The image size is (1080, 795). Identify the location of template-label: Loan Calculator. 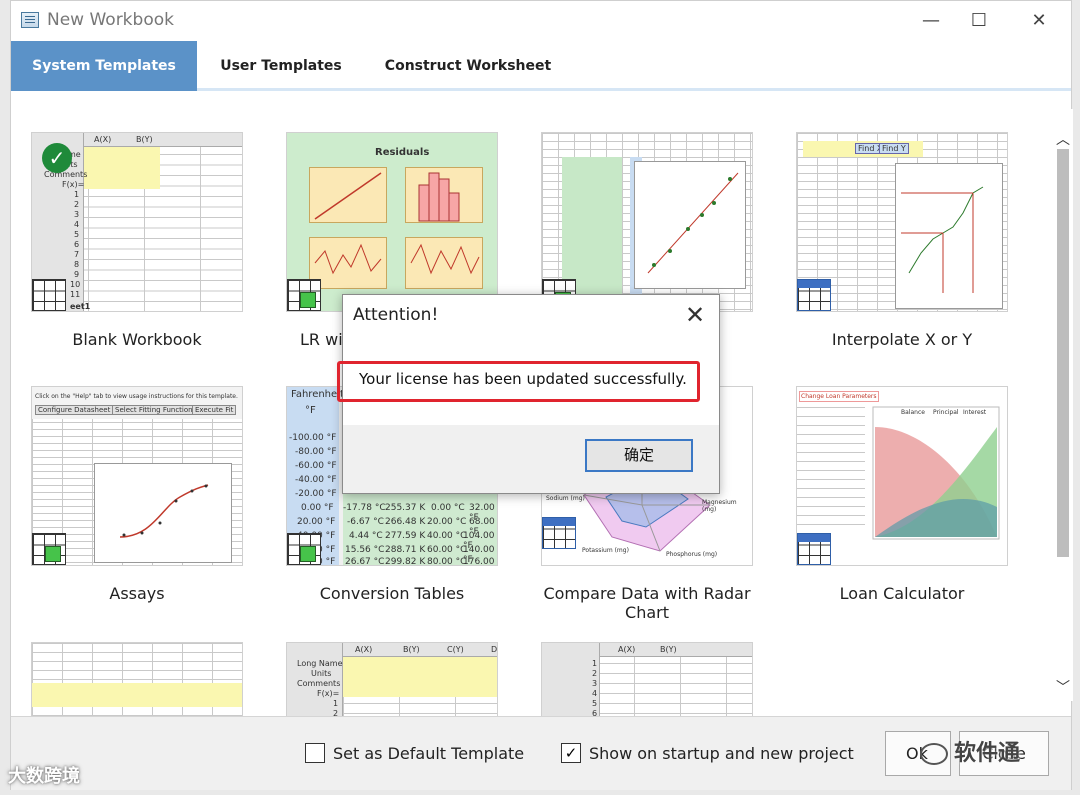
(902, 593).